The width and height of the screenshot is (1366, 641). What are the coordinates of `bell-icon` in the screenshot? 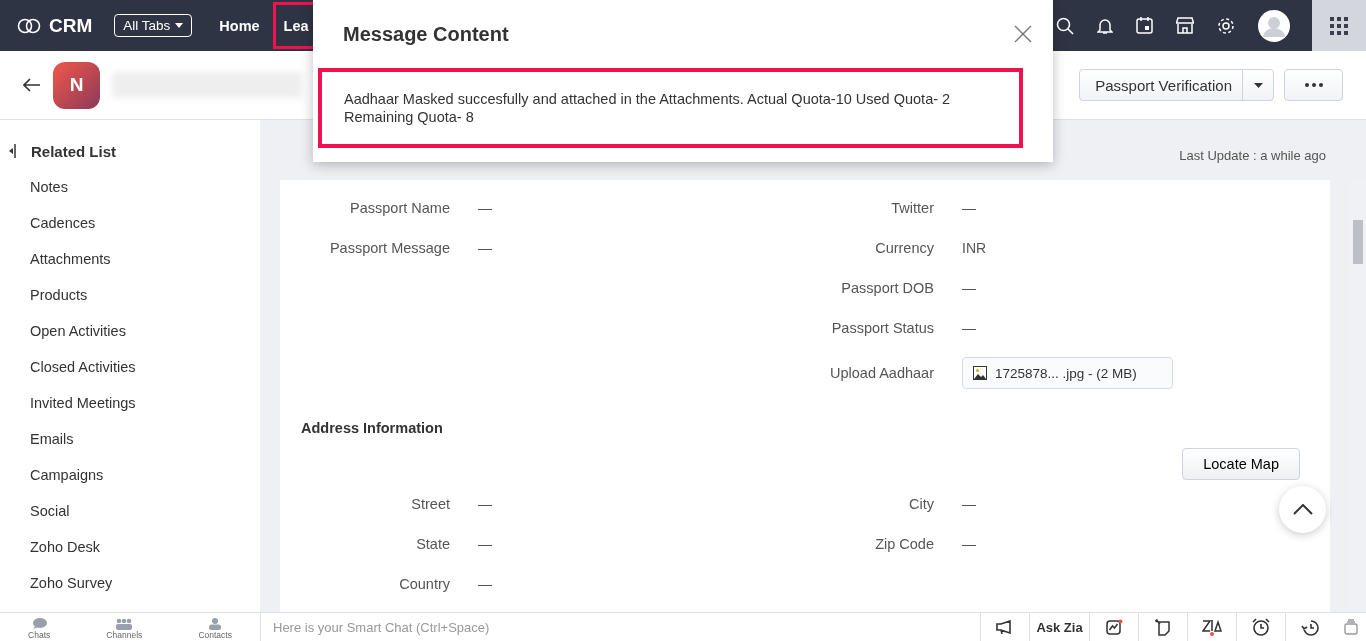 It's located at (1105, 25).